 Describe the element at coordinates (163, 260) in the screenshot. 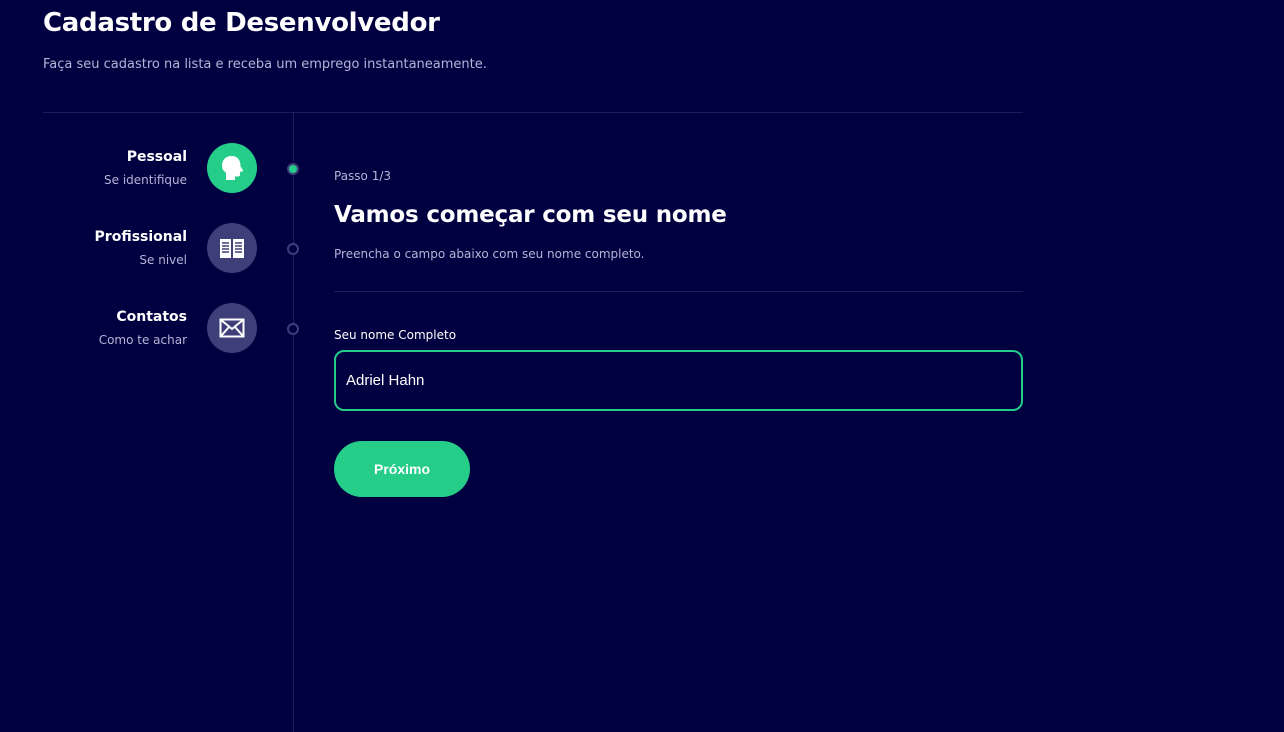

I see `step-description: Se nivel` at that location.